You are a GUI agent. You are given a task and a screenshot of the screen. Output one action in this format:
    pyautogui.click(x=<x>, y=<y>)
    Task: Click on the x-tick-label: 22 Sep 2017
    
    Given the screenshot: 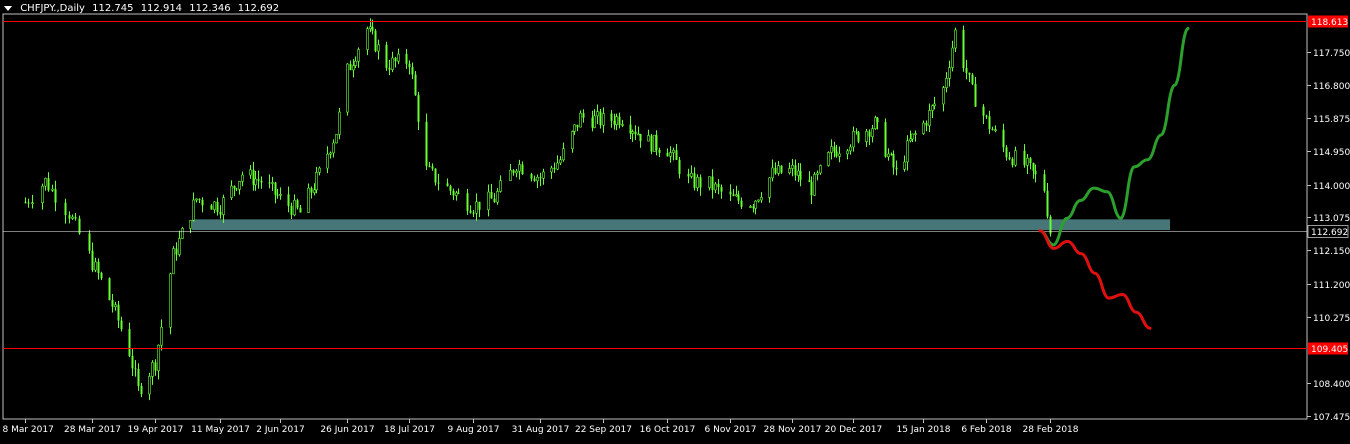 What is the action you would take?
    pyautogui.click(x=603, y=430)
    